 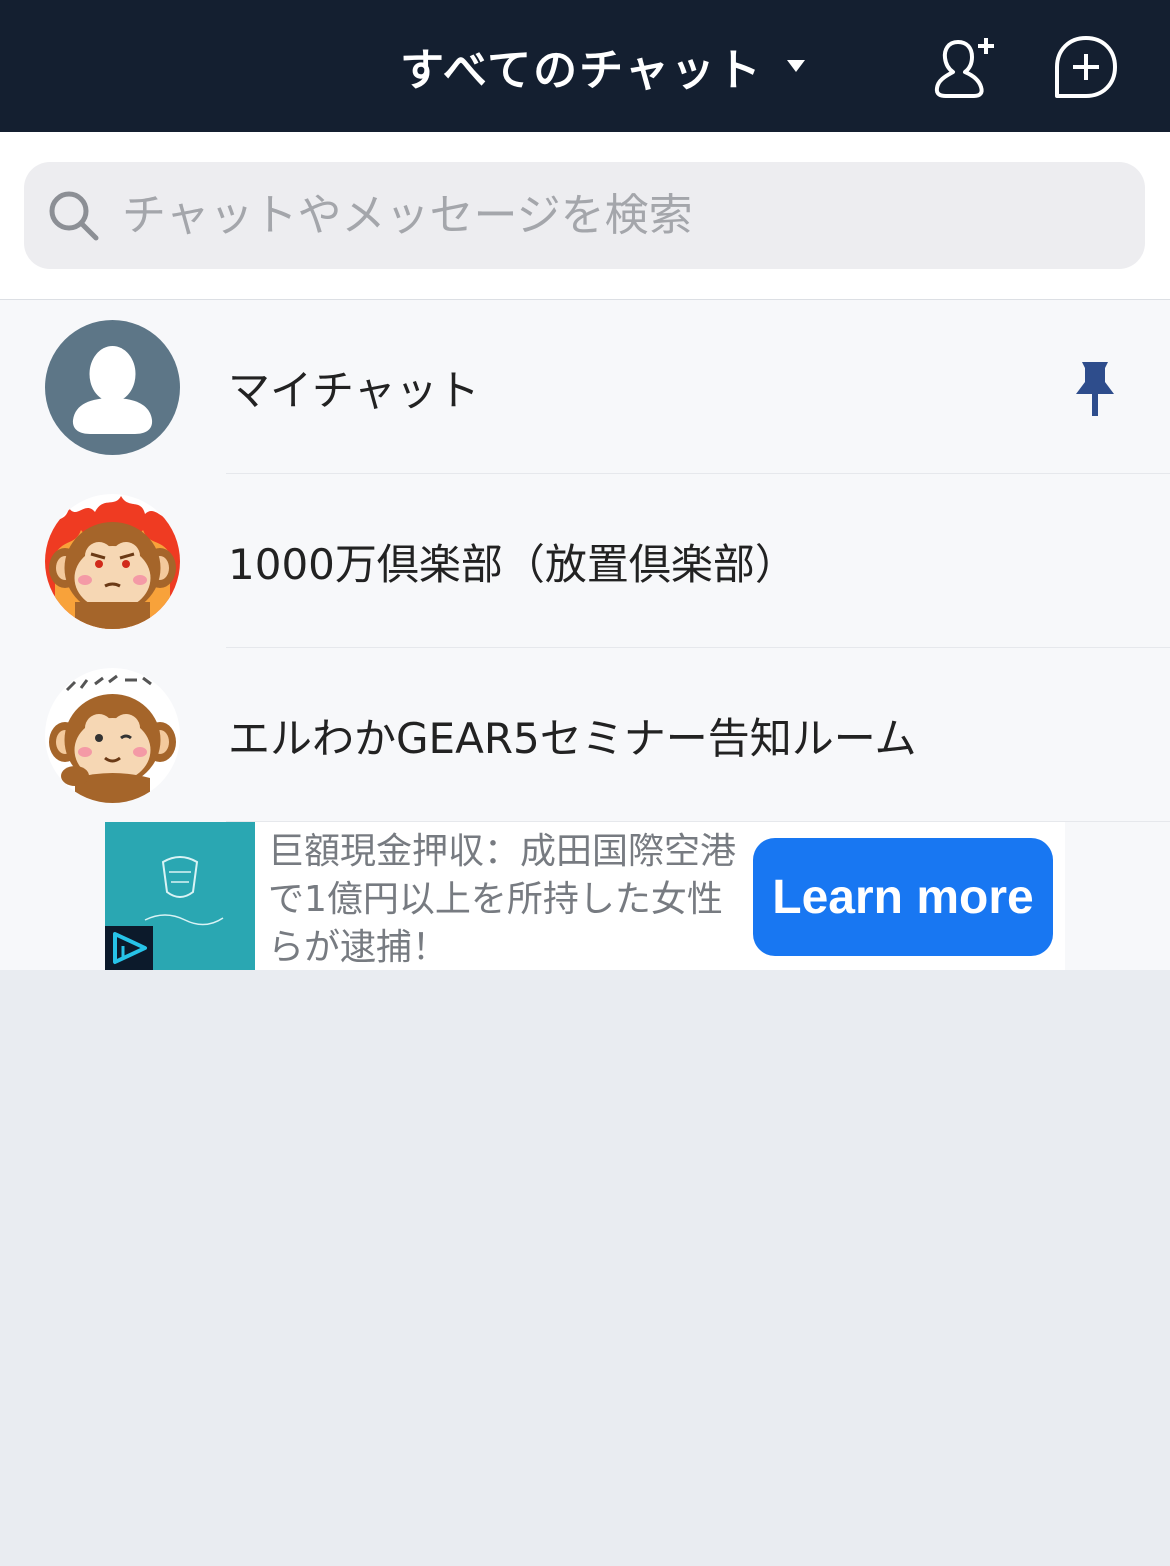 I want to click on search-bar, so click(x=584, y=215).